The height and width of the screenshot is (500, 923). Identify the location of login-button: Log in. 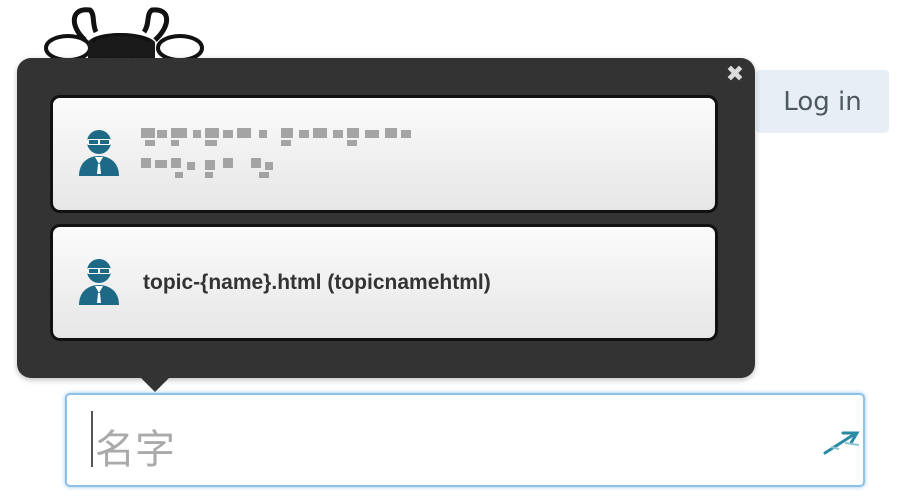
(822, 101).